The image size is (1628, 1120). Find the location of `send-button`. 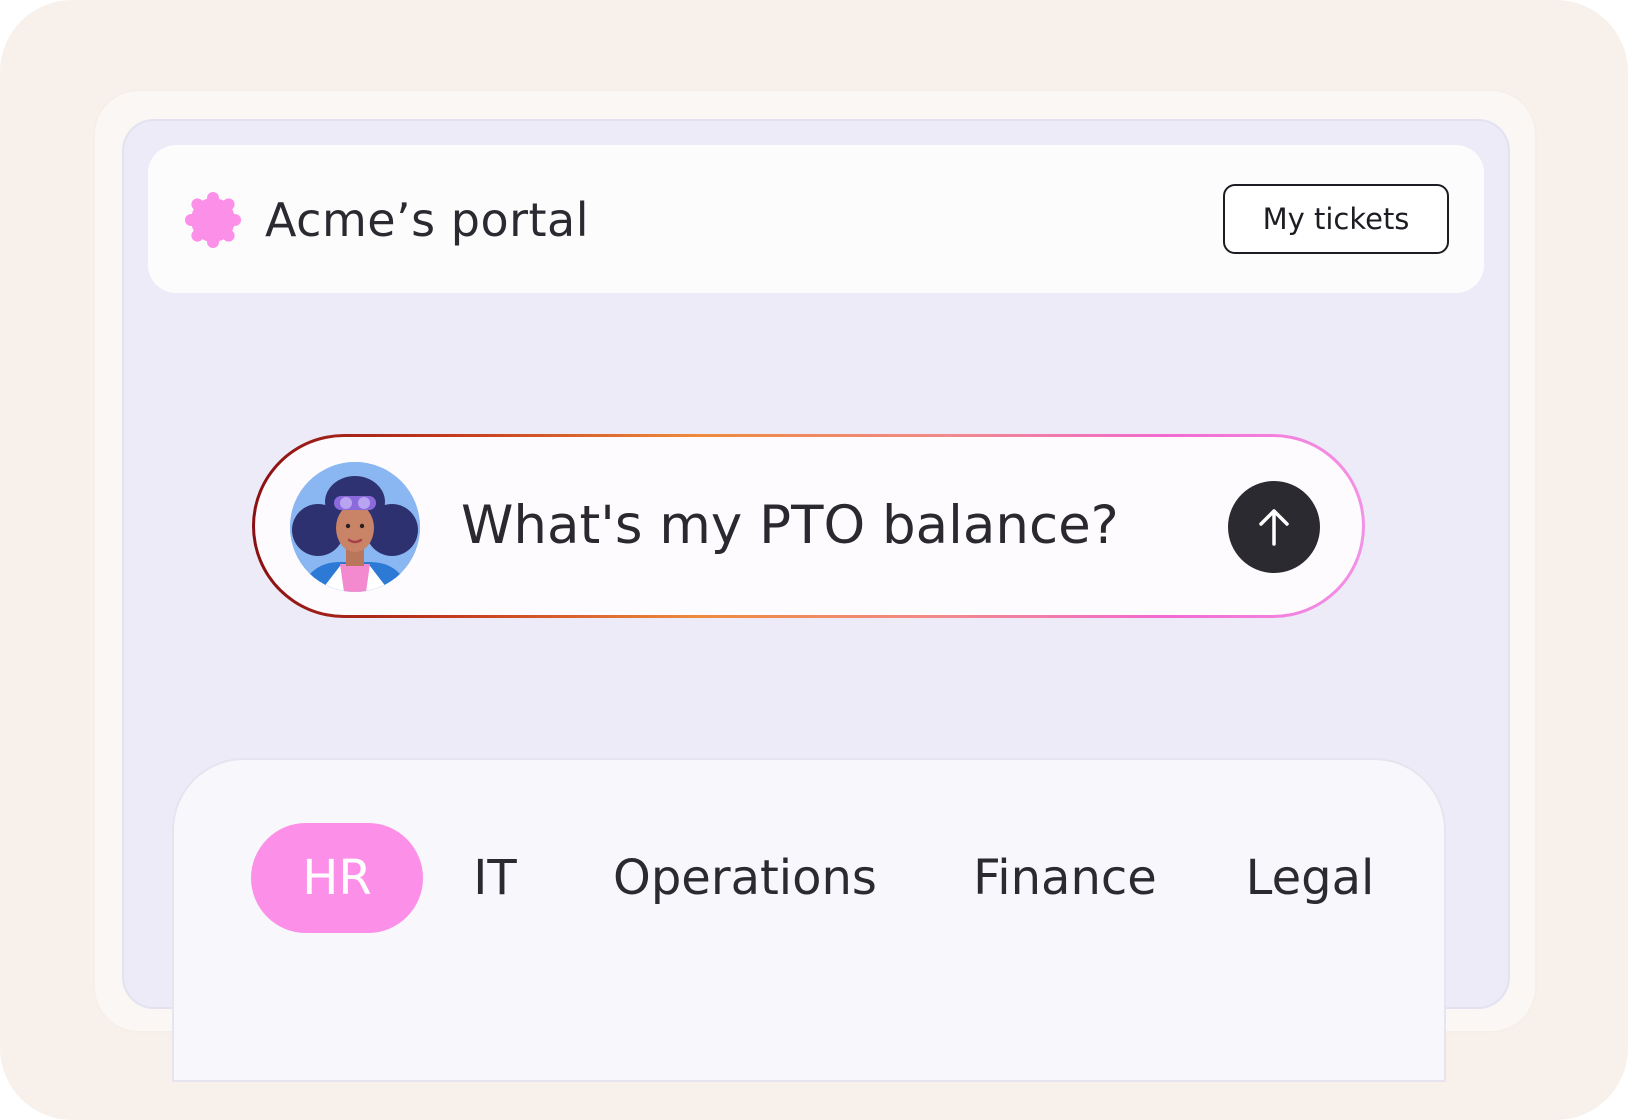

send-button is located at coordinates (1274, 527).